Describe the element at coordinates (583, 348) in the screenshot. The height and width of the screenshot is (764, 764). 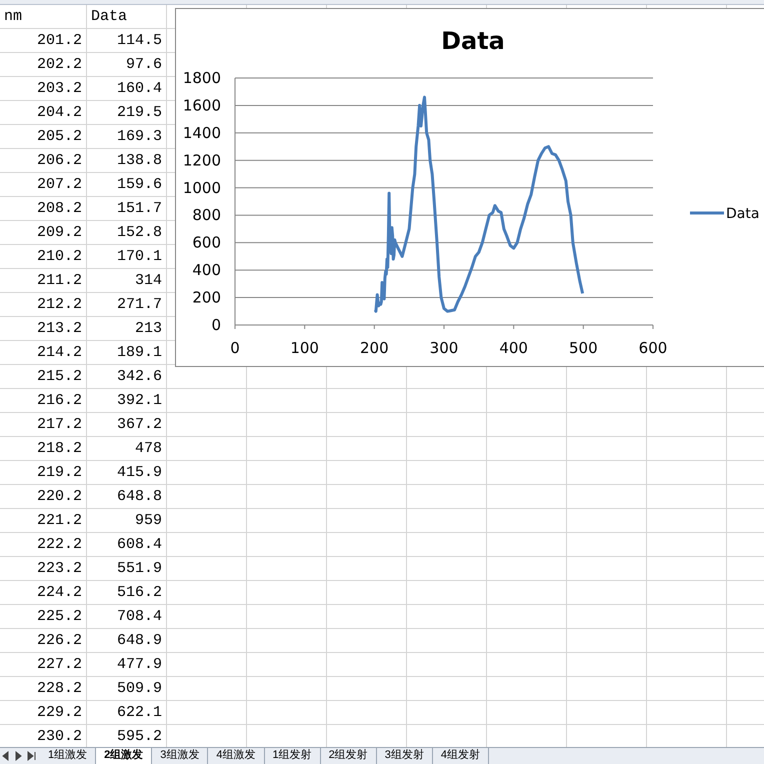
I see `x-axis-label: 500` at that location.